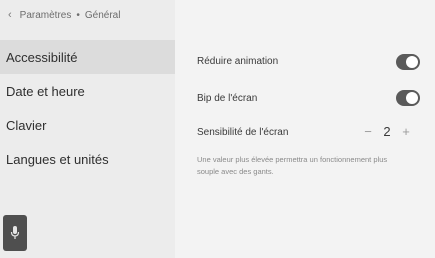 Image resolution: width=435 pixels, height=258 pixels. What do you see at coordinates (102, 15) in the screenshot?
I see `breadcrumb-current: Général` at bounding box center [102, 15].